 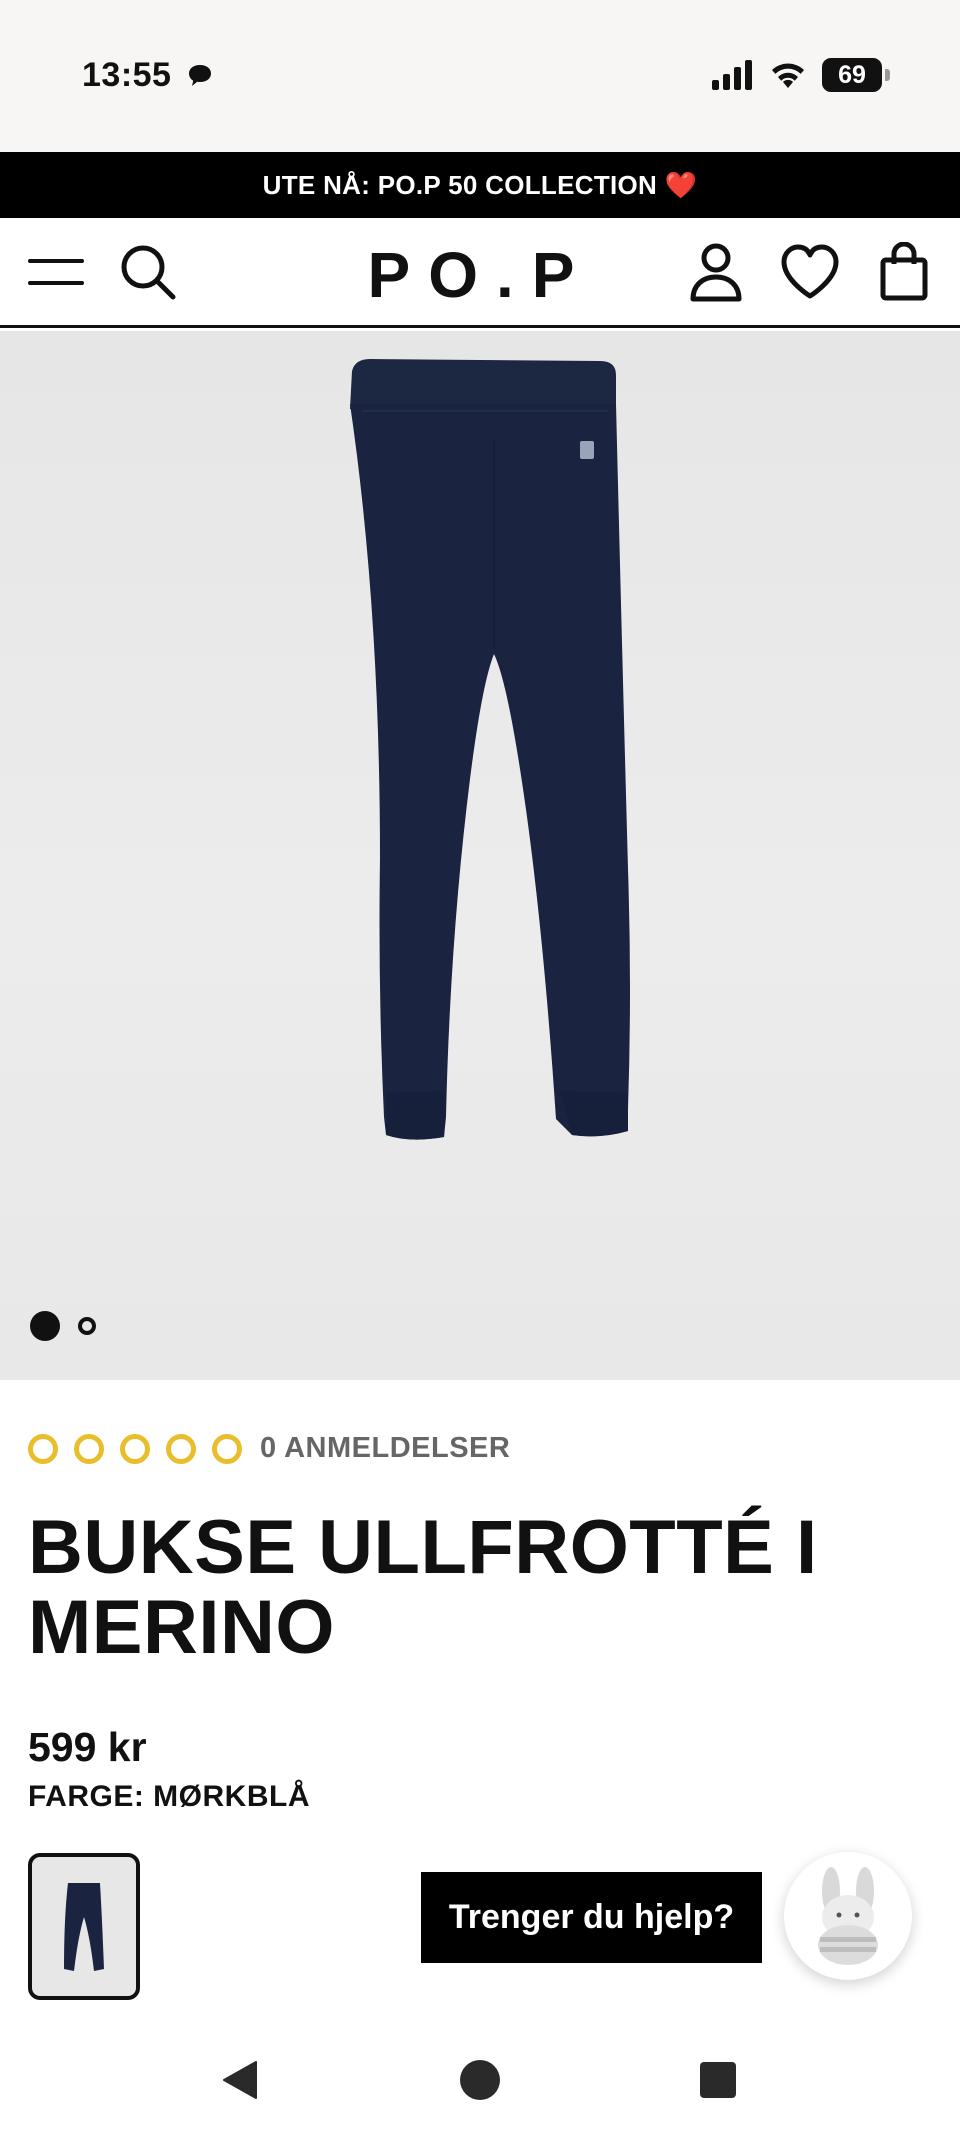 I want to click on menu-button, so click(x=56, y=272).